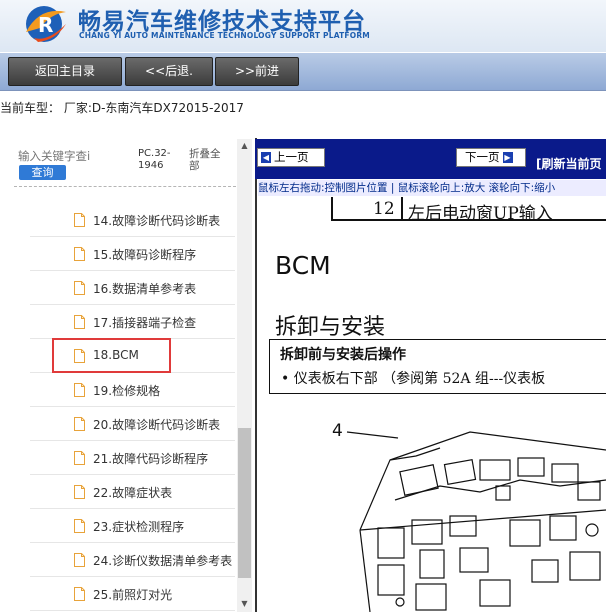 The height and width of the screenshot is (612, 606). Describe the element at coordinates (257, 71) in the screenshot. I see `forward-button: >>前进` at that location.